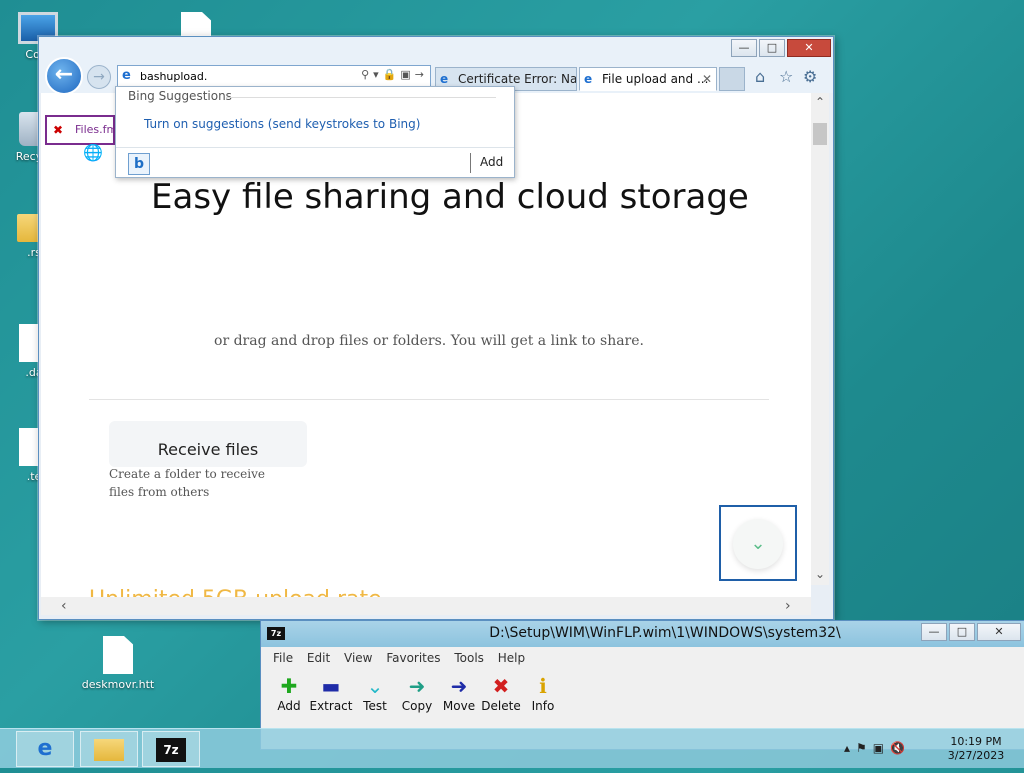  I want to click on back-button: ←, so click(64, 76).